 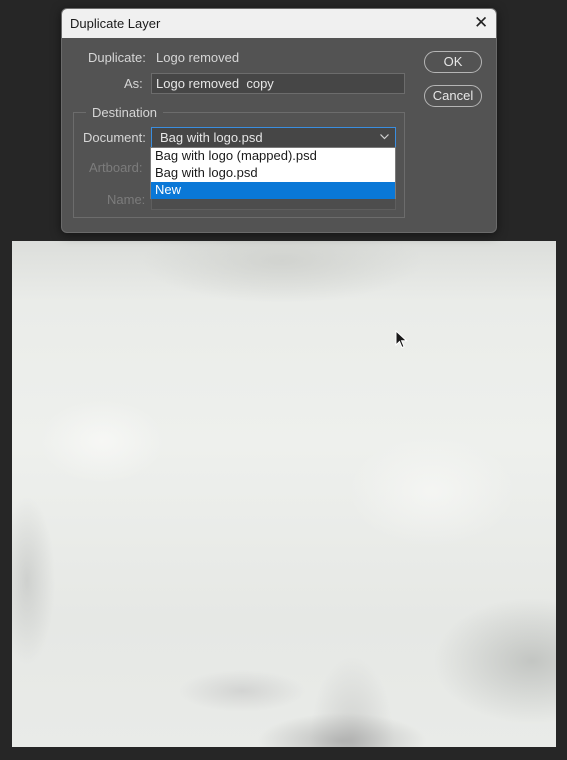 I want to click on dropdown-option-label: New, so click(x=168, y=189).